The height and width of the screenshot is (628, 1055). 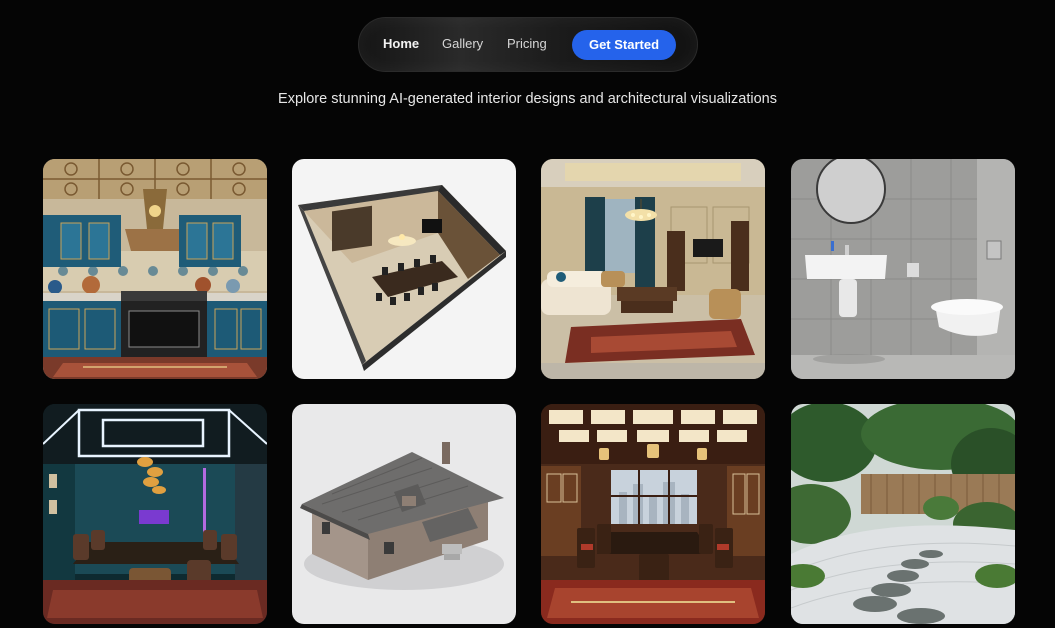 I want to click on nav-pricing-link: Pricing, so click(x=527, y=43).